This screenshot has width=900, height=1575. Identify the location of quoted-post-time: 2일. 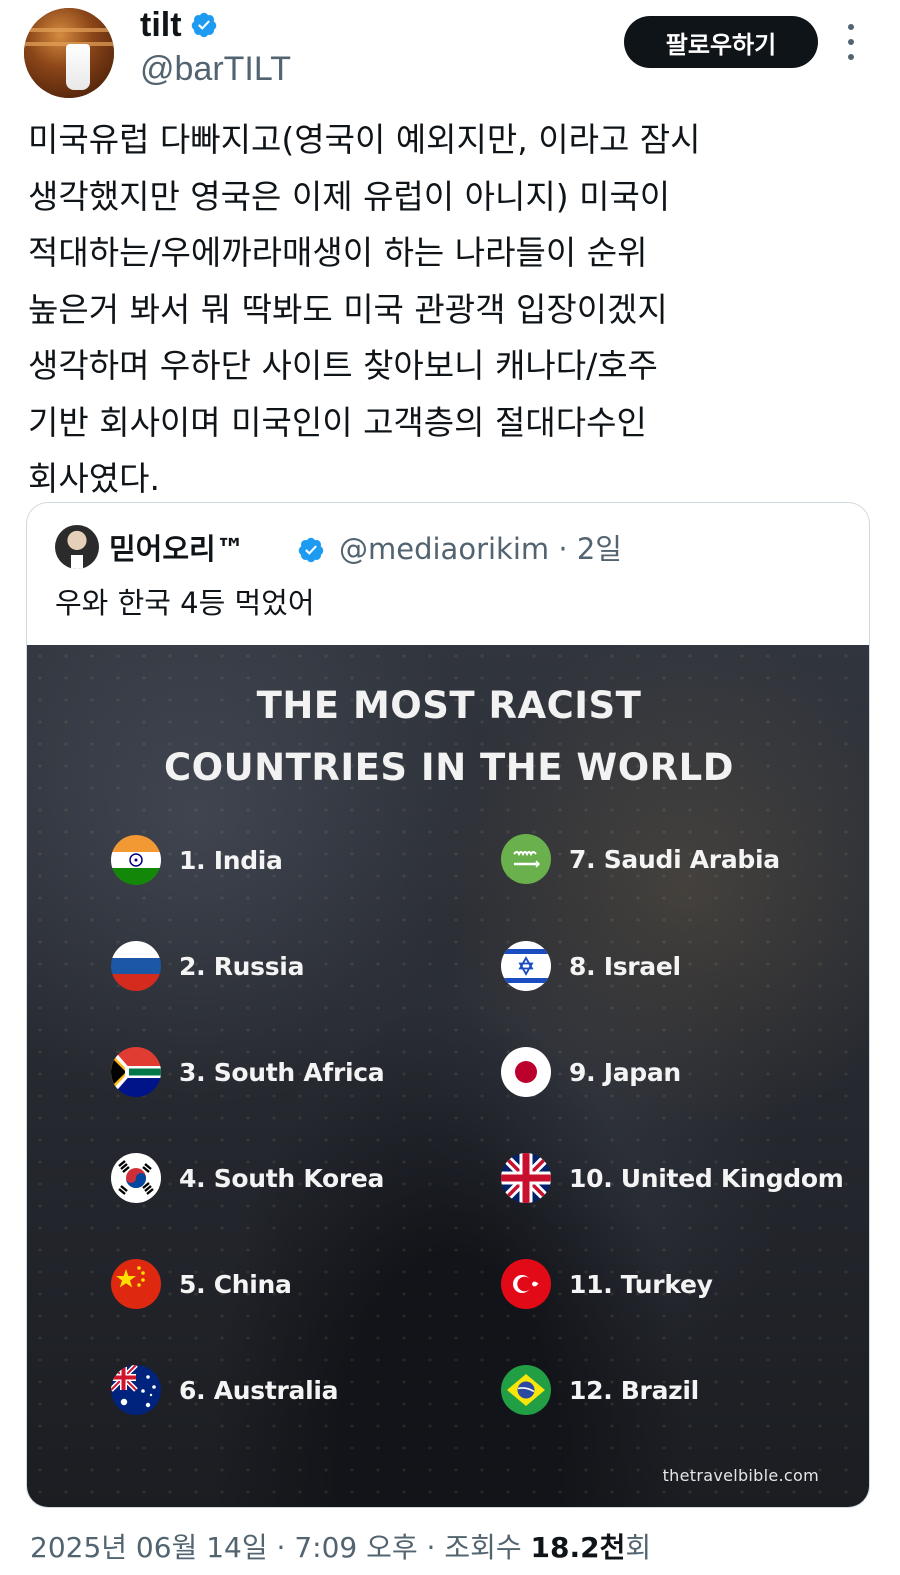
(599, 549).